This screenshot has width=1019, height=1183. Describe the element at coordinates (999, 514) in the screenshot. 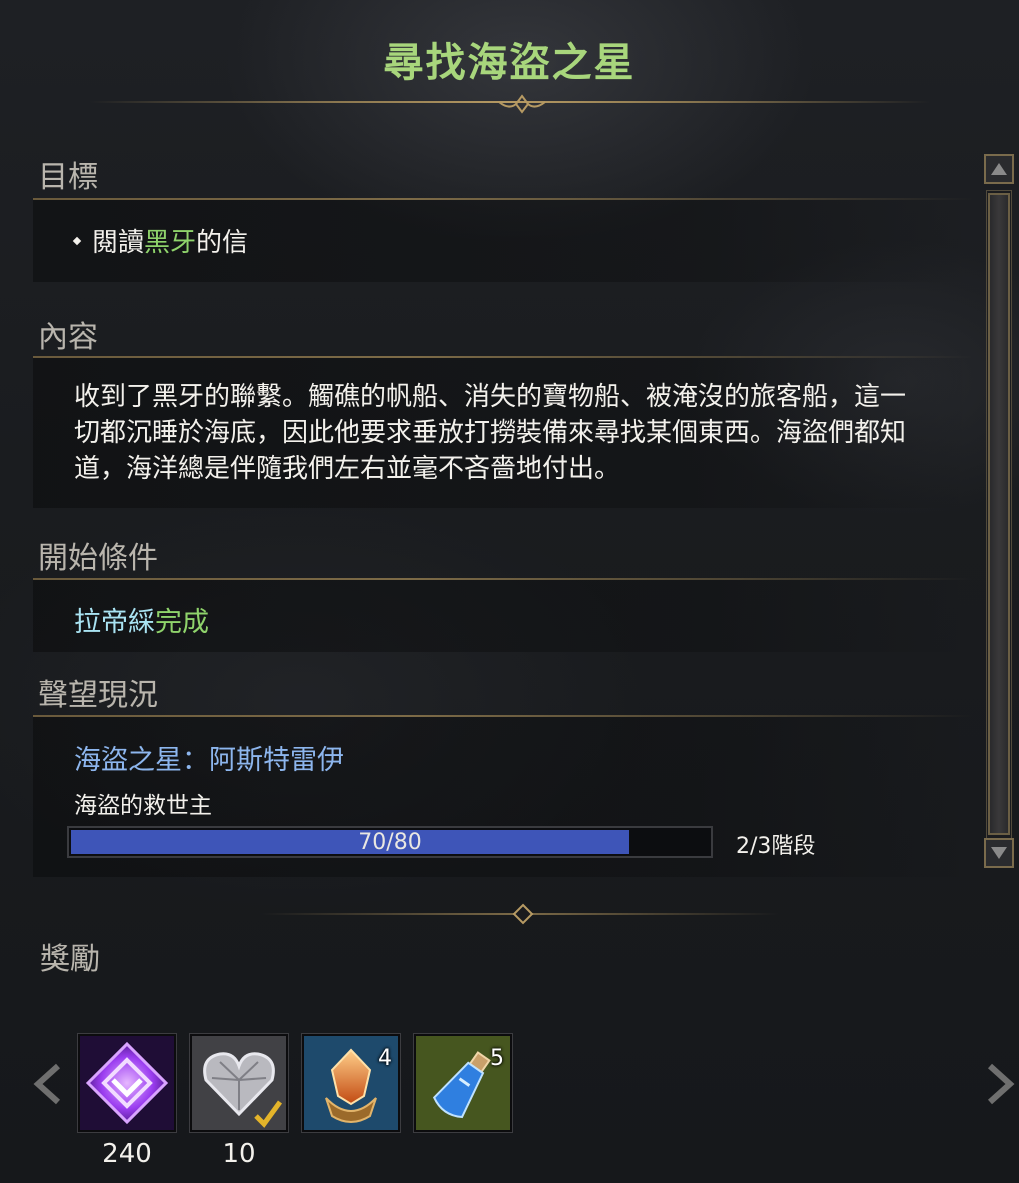

I see `scrollbar-thumb` at that location.